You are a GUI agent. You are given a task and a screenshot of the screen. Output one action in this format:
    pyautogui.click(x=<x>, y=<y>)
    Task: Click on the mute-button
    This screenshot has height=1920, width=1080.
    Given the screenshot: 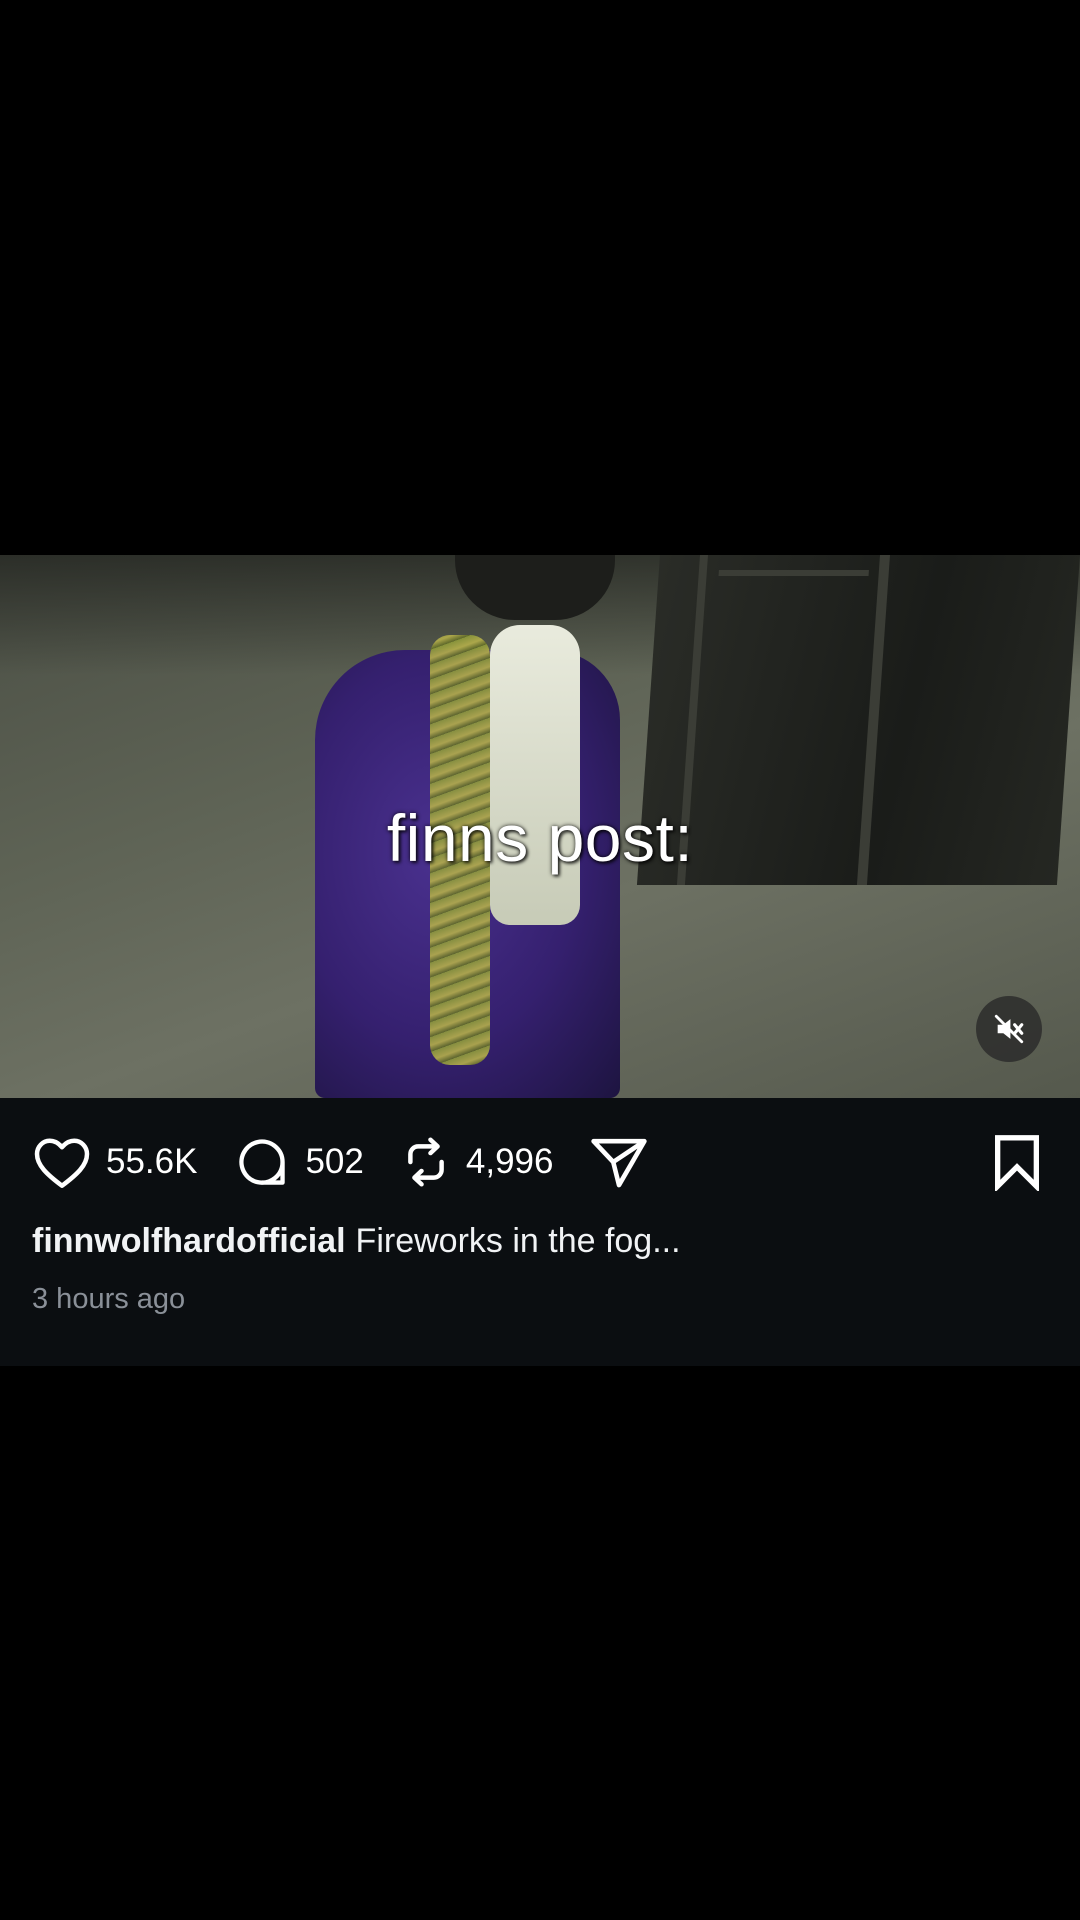 What is the action you would take?
    pyautogui.click(x=1009, y=1029)
    